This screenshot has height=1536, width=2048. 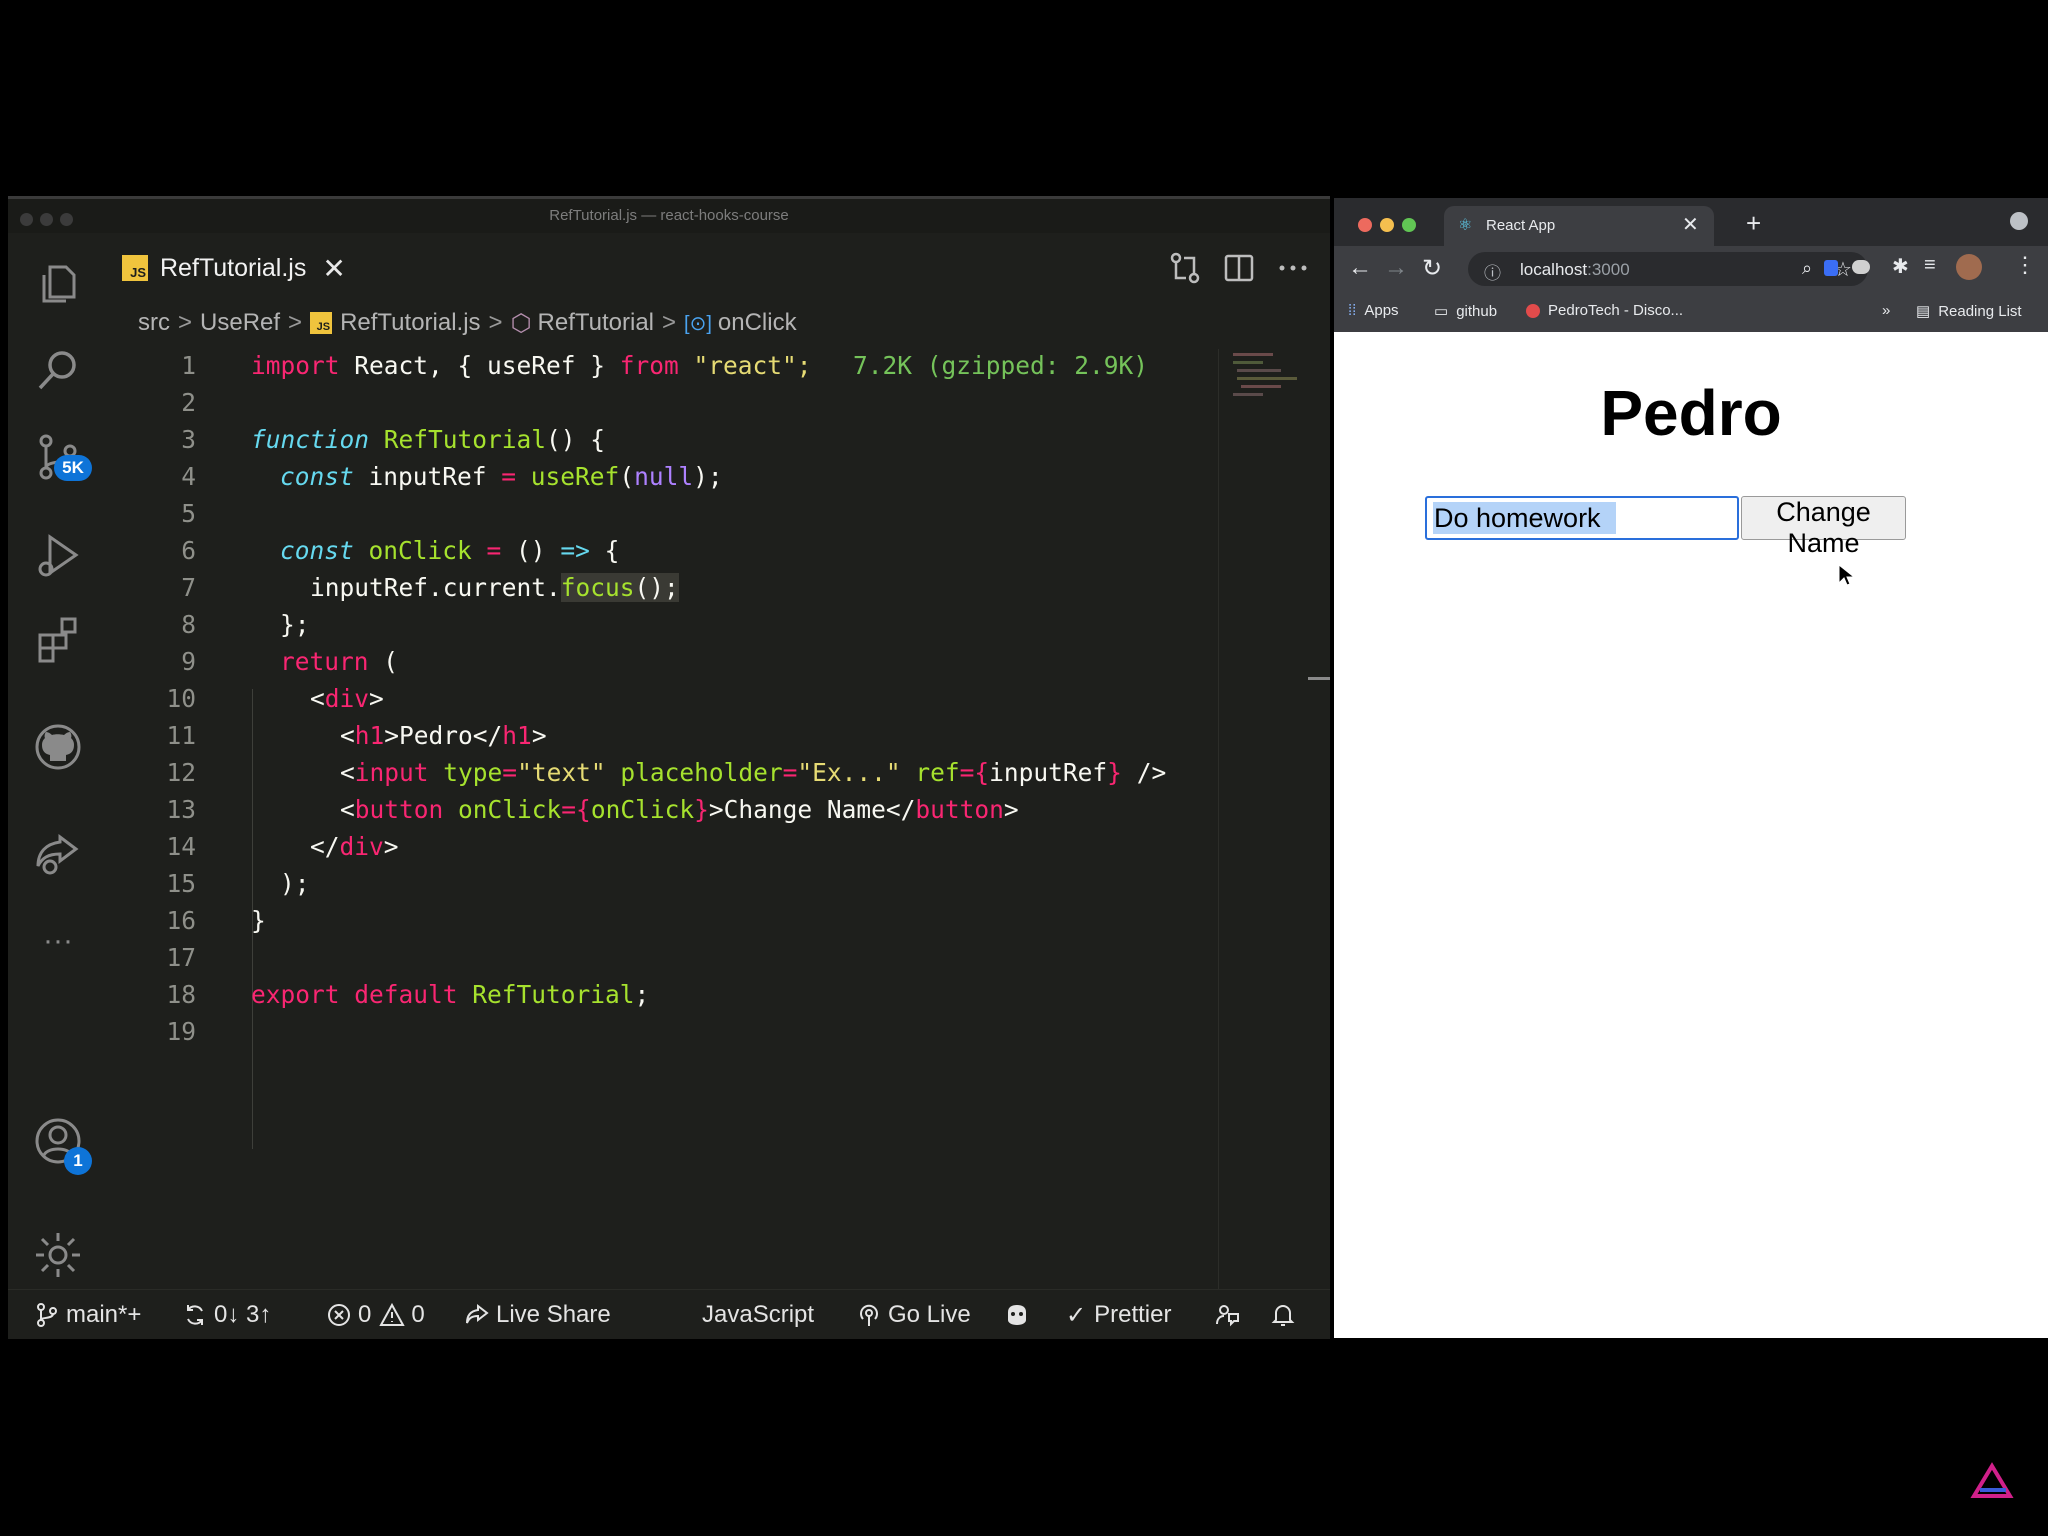 I want to click on reading-list: ▤ Reading List, so click(x=1969, y=311).